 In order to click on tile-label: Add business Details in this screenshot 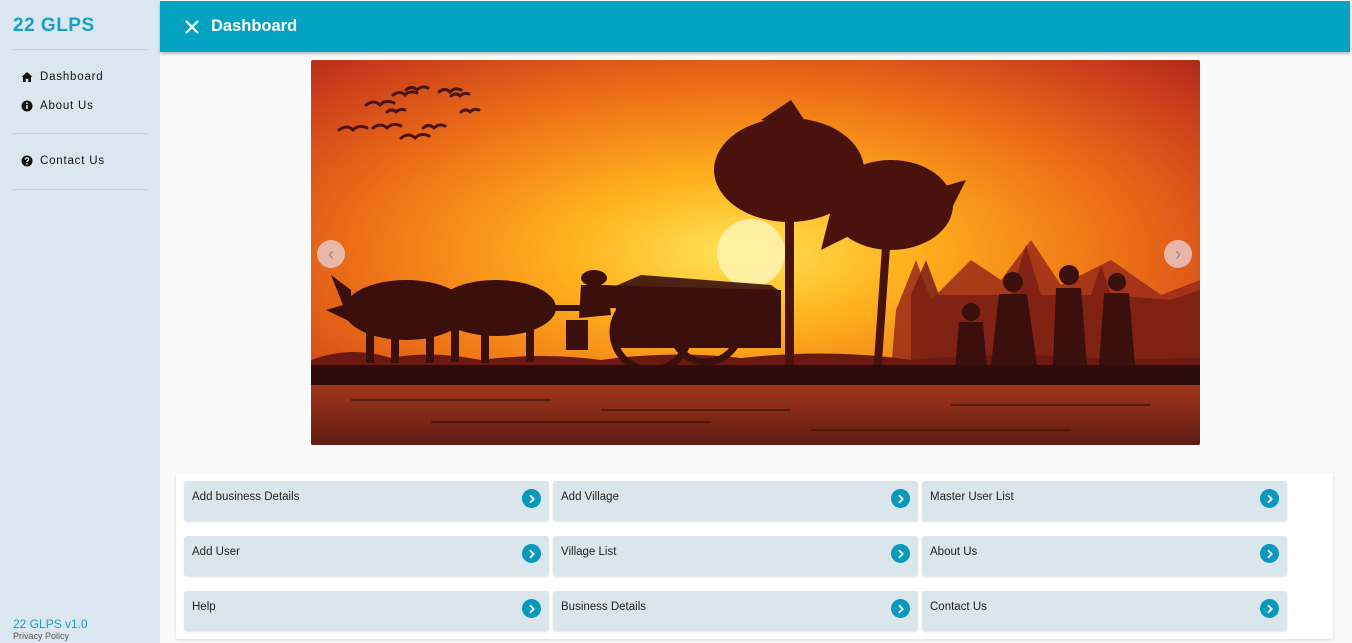, I will do `click(246, 497)`.